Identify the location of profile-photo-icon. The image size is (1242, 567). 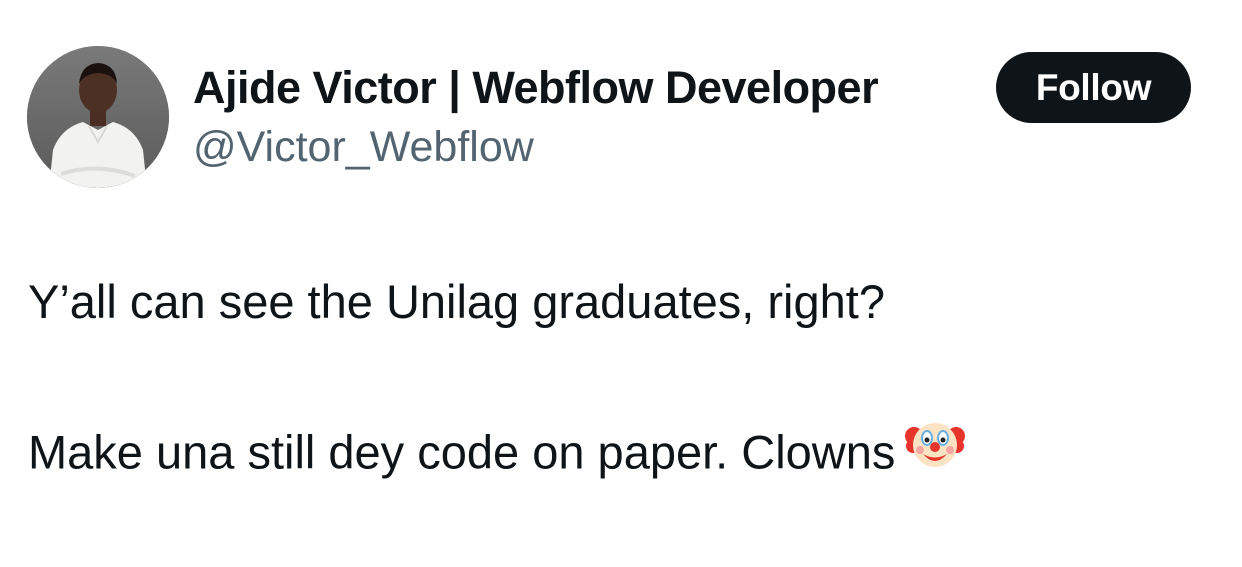
(98, 117).